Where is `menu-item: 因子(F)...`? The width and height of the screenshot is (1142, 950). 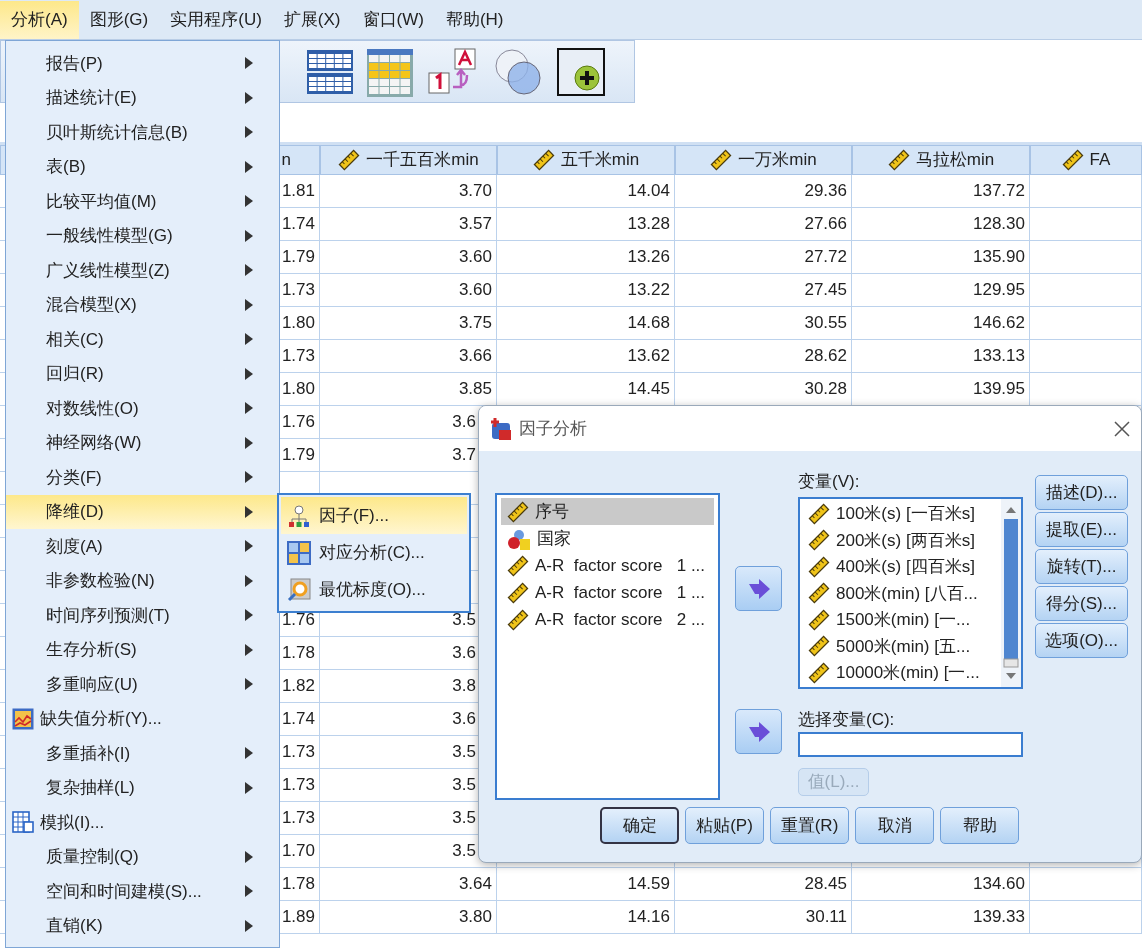 menu-item: 因子(F)... is located at coordinates (374, 515).